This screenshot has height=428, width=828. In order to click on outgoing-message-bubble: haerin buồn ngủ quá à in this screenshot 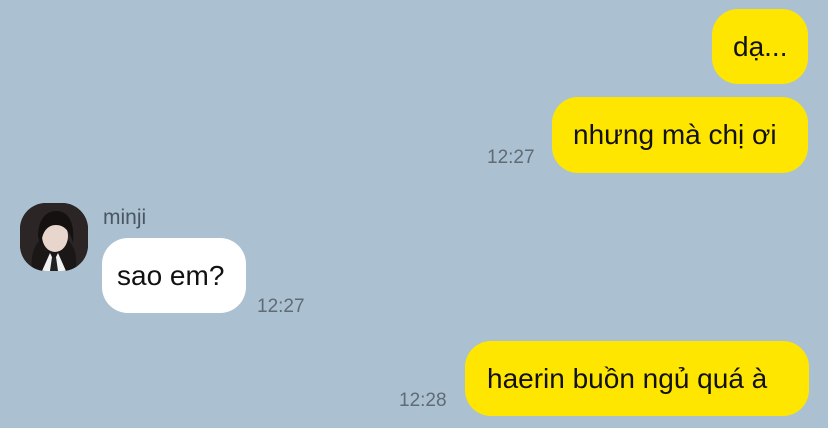, I will do `click(637, 378)`.